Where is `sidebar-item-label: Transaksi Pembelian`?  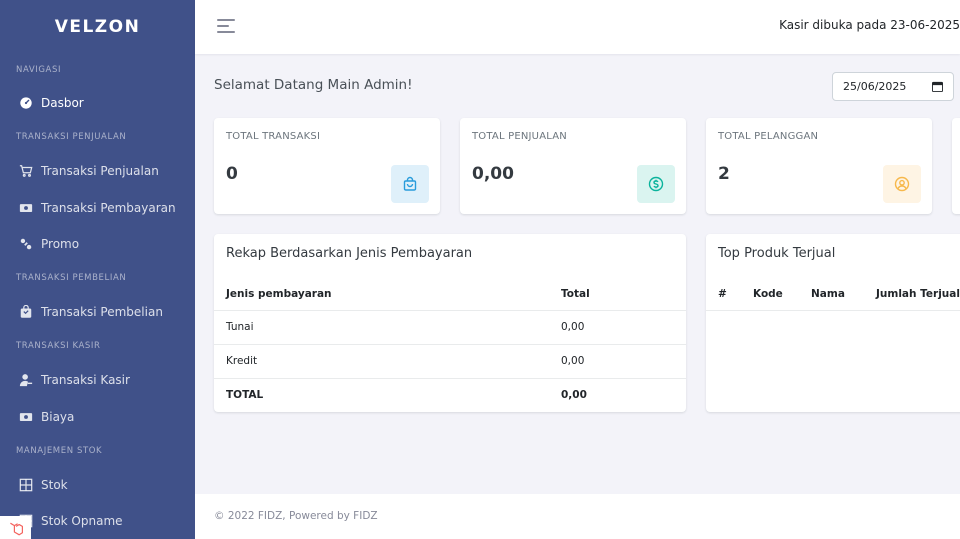
sidebar-item-label: Transaksi Pembelian is located at coordinates (102, 312).